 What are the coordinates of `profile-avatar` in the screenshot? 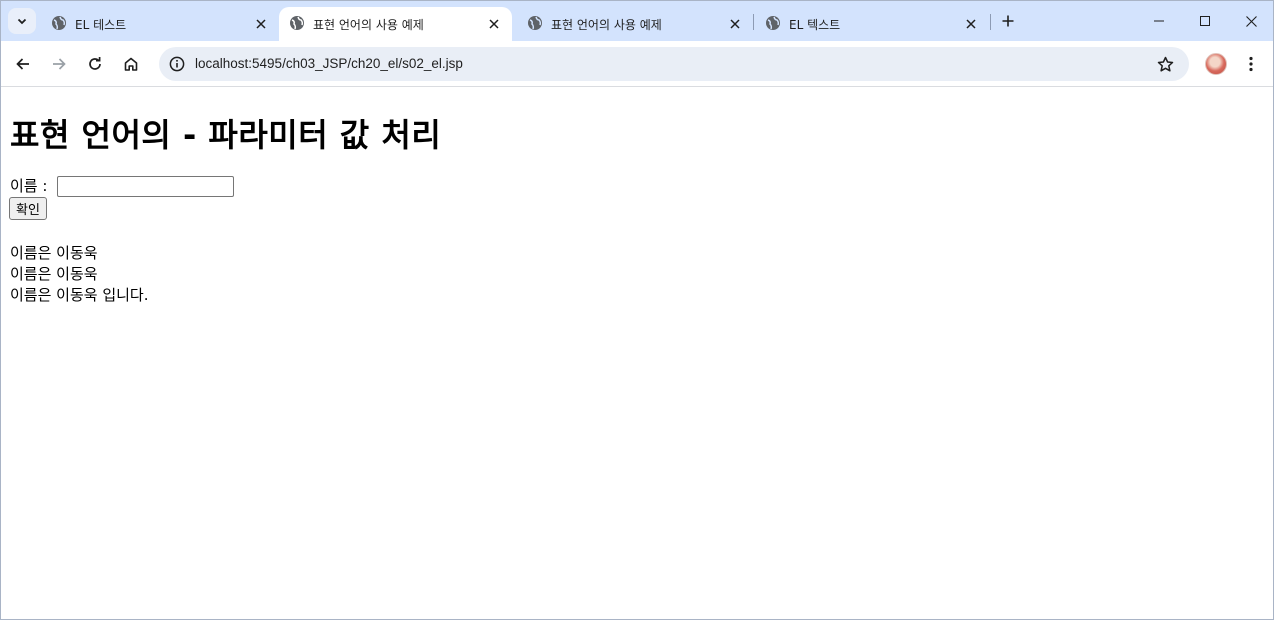 It's located at (1216, 64).